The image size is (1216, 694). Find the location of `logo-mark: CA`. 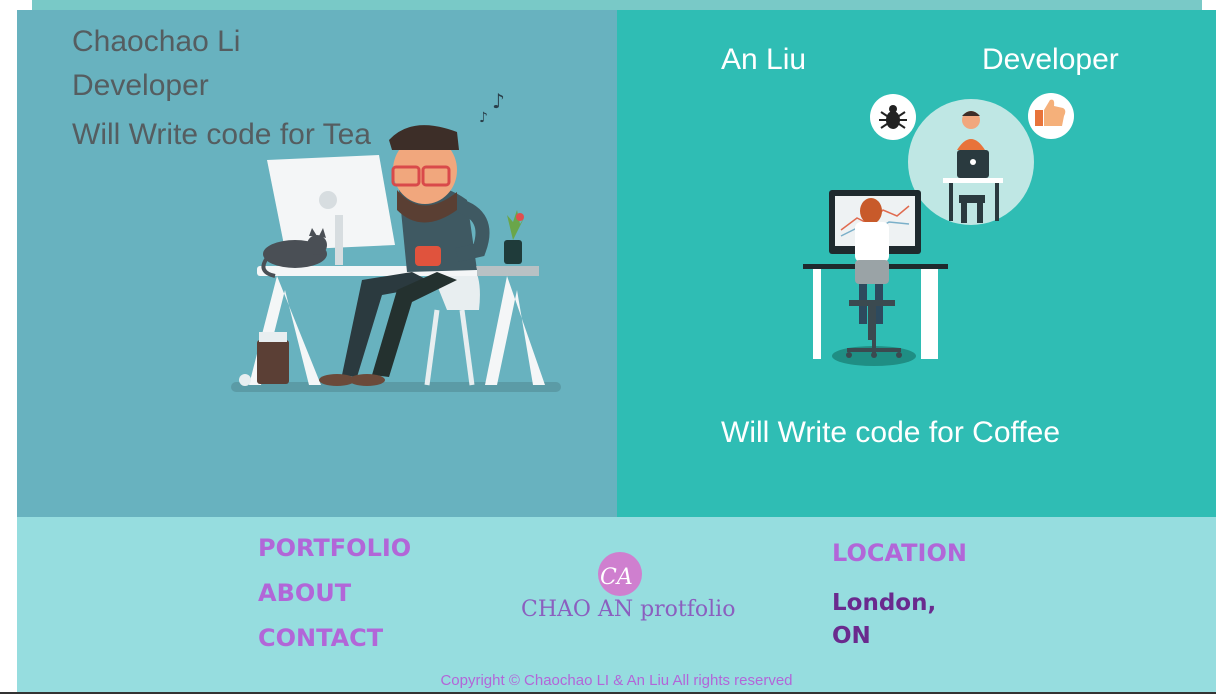

logo-mark: CA is located at coordinates (620, 574).